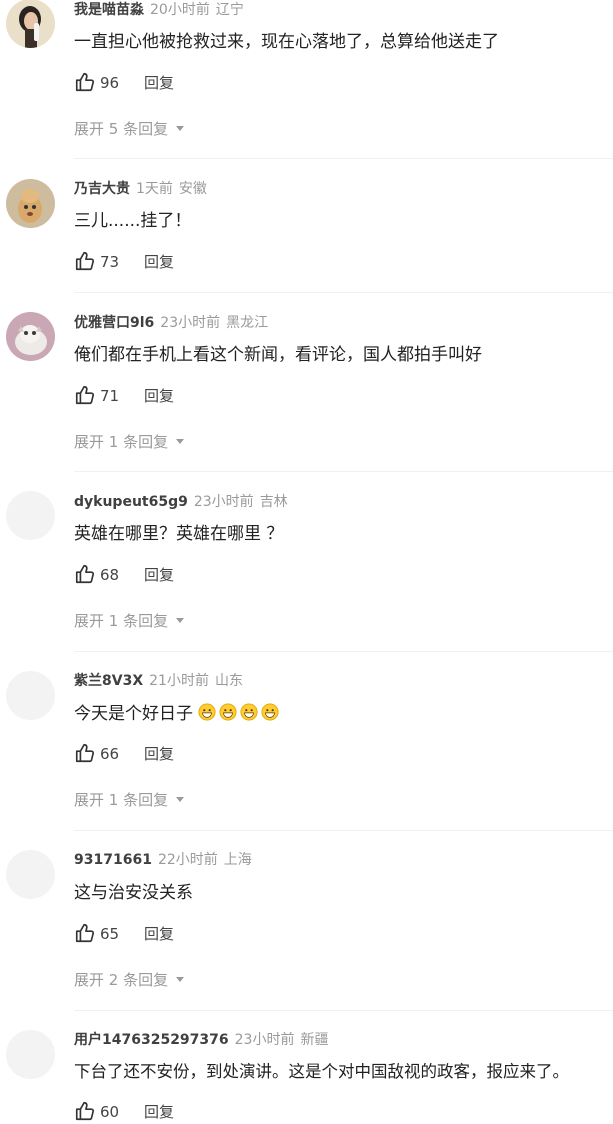 This screenshot has width=613, height=1124. Describe the element at coordinates (286, 42) in the screenshot. I see `comment-text: 一直担心他被抢救过来，现在心落地了，总算给他送走了` at that location.